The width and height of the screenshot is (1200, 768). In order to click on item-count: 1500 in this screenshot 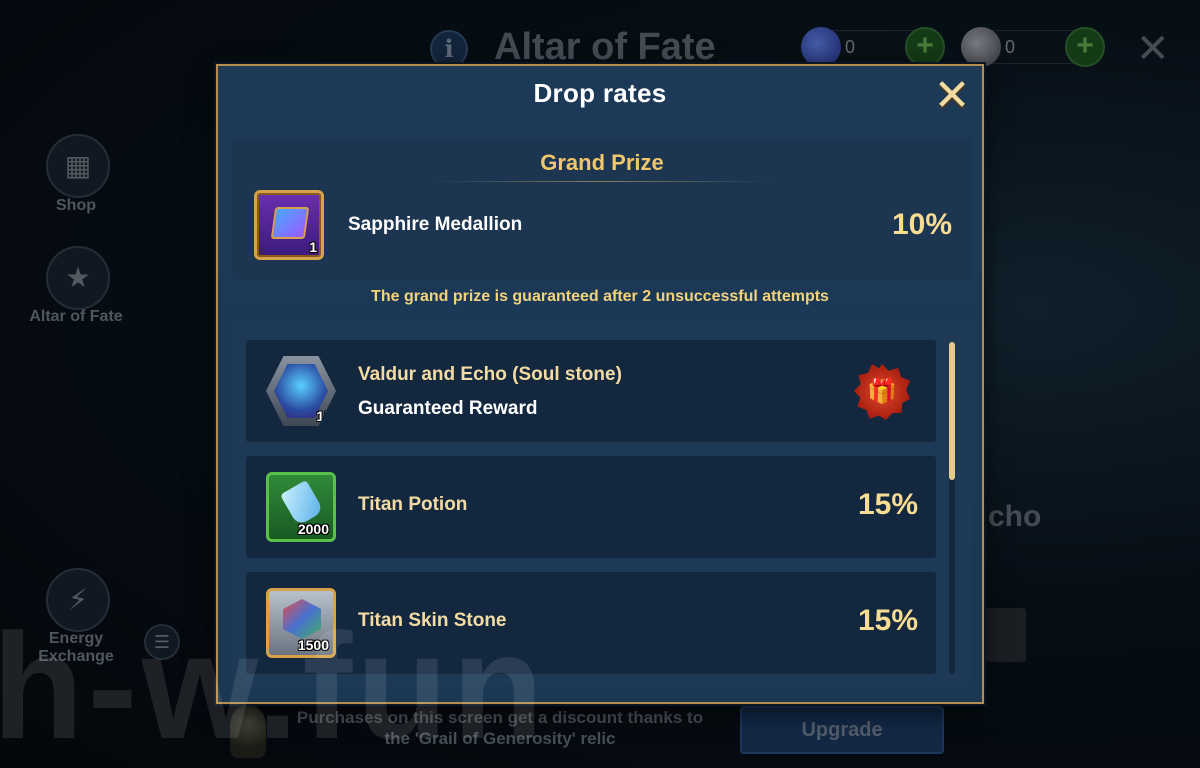, I will do `click(313, 645)`.